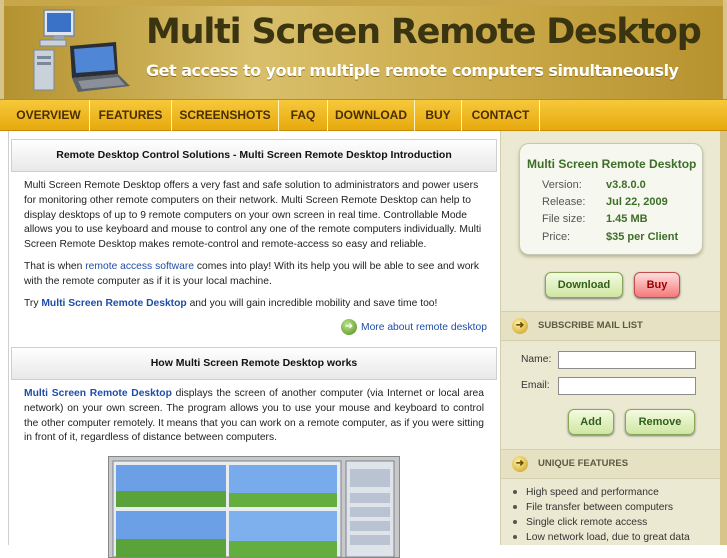 Image resolution: width=727 pixels, height=558 pixels. I want to click on page-border-right, so click(723, 338).